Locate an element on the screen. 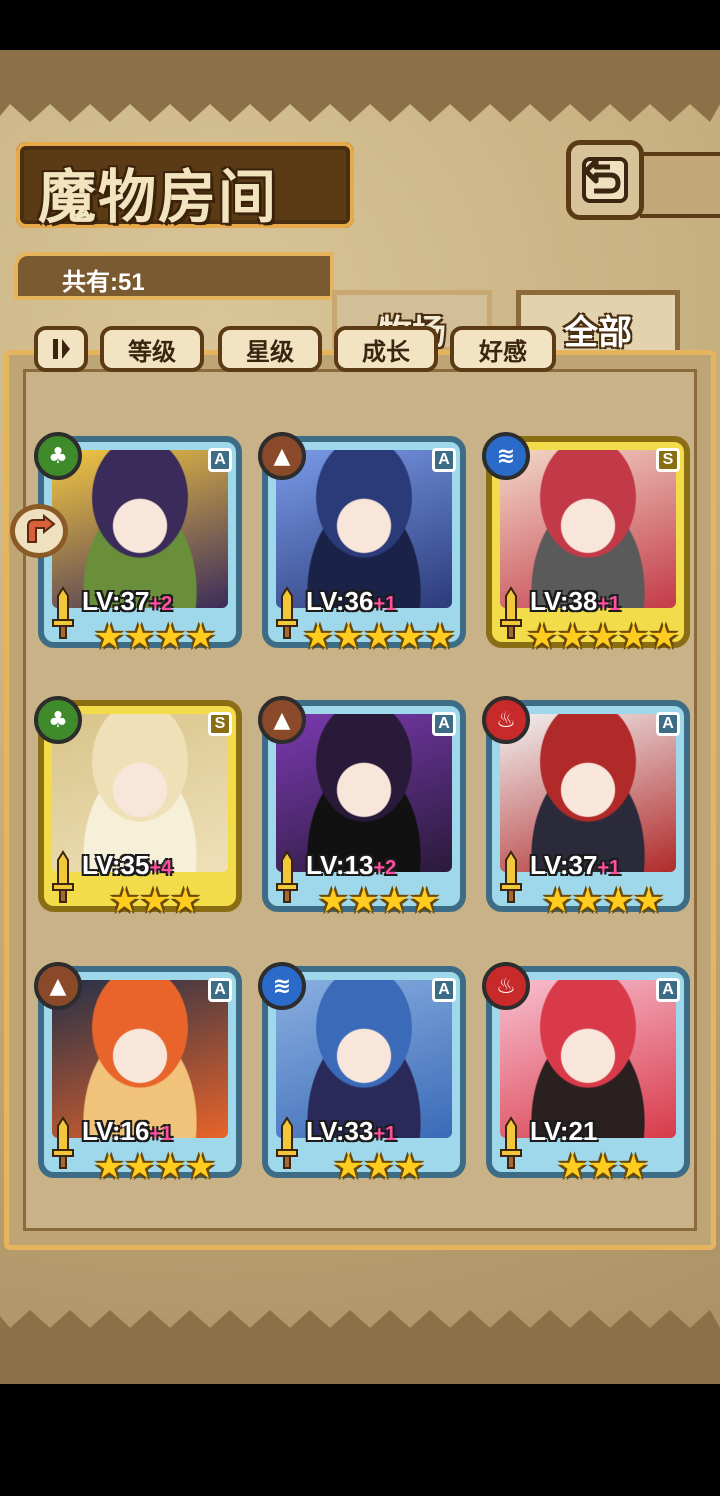 This screenshot has height=1496, width=720. locate-button is located at coordinates (39, 531).